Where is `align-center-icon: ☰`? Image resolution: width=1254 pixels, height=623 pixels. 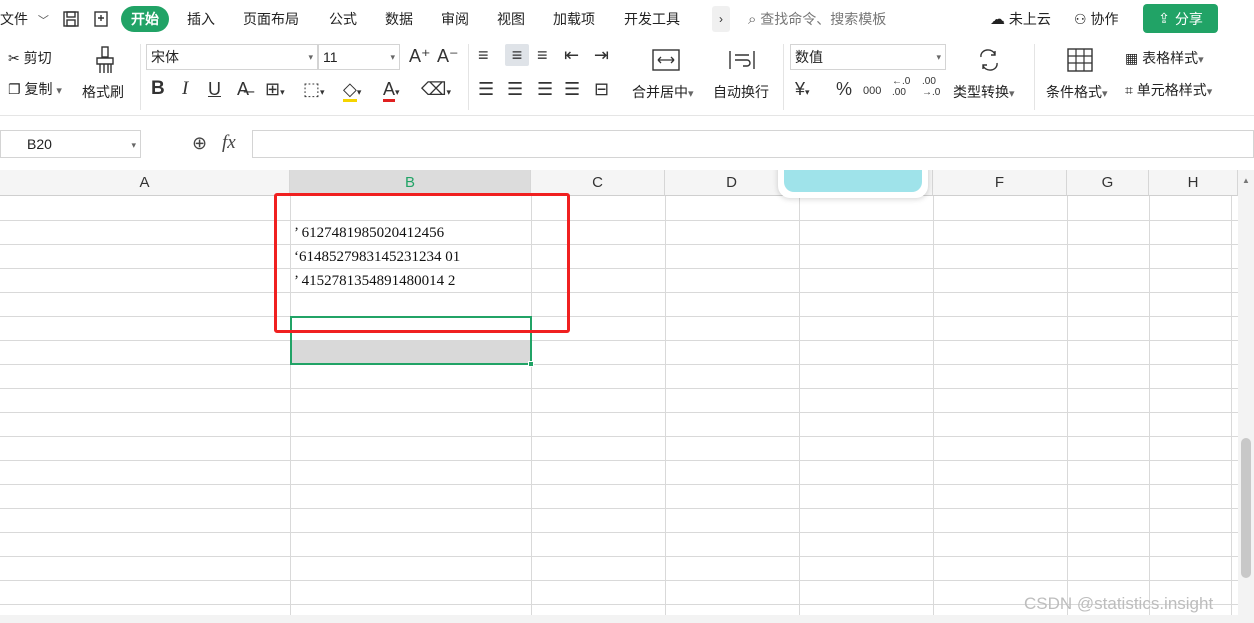 align-center-icon: ☰ is located at coordinates (515, 89).